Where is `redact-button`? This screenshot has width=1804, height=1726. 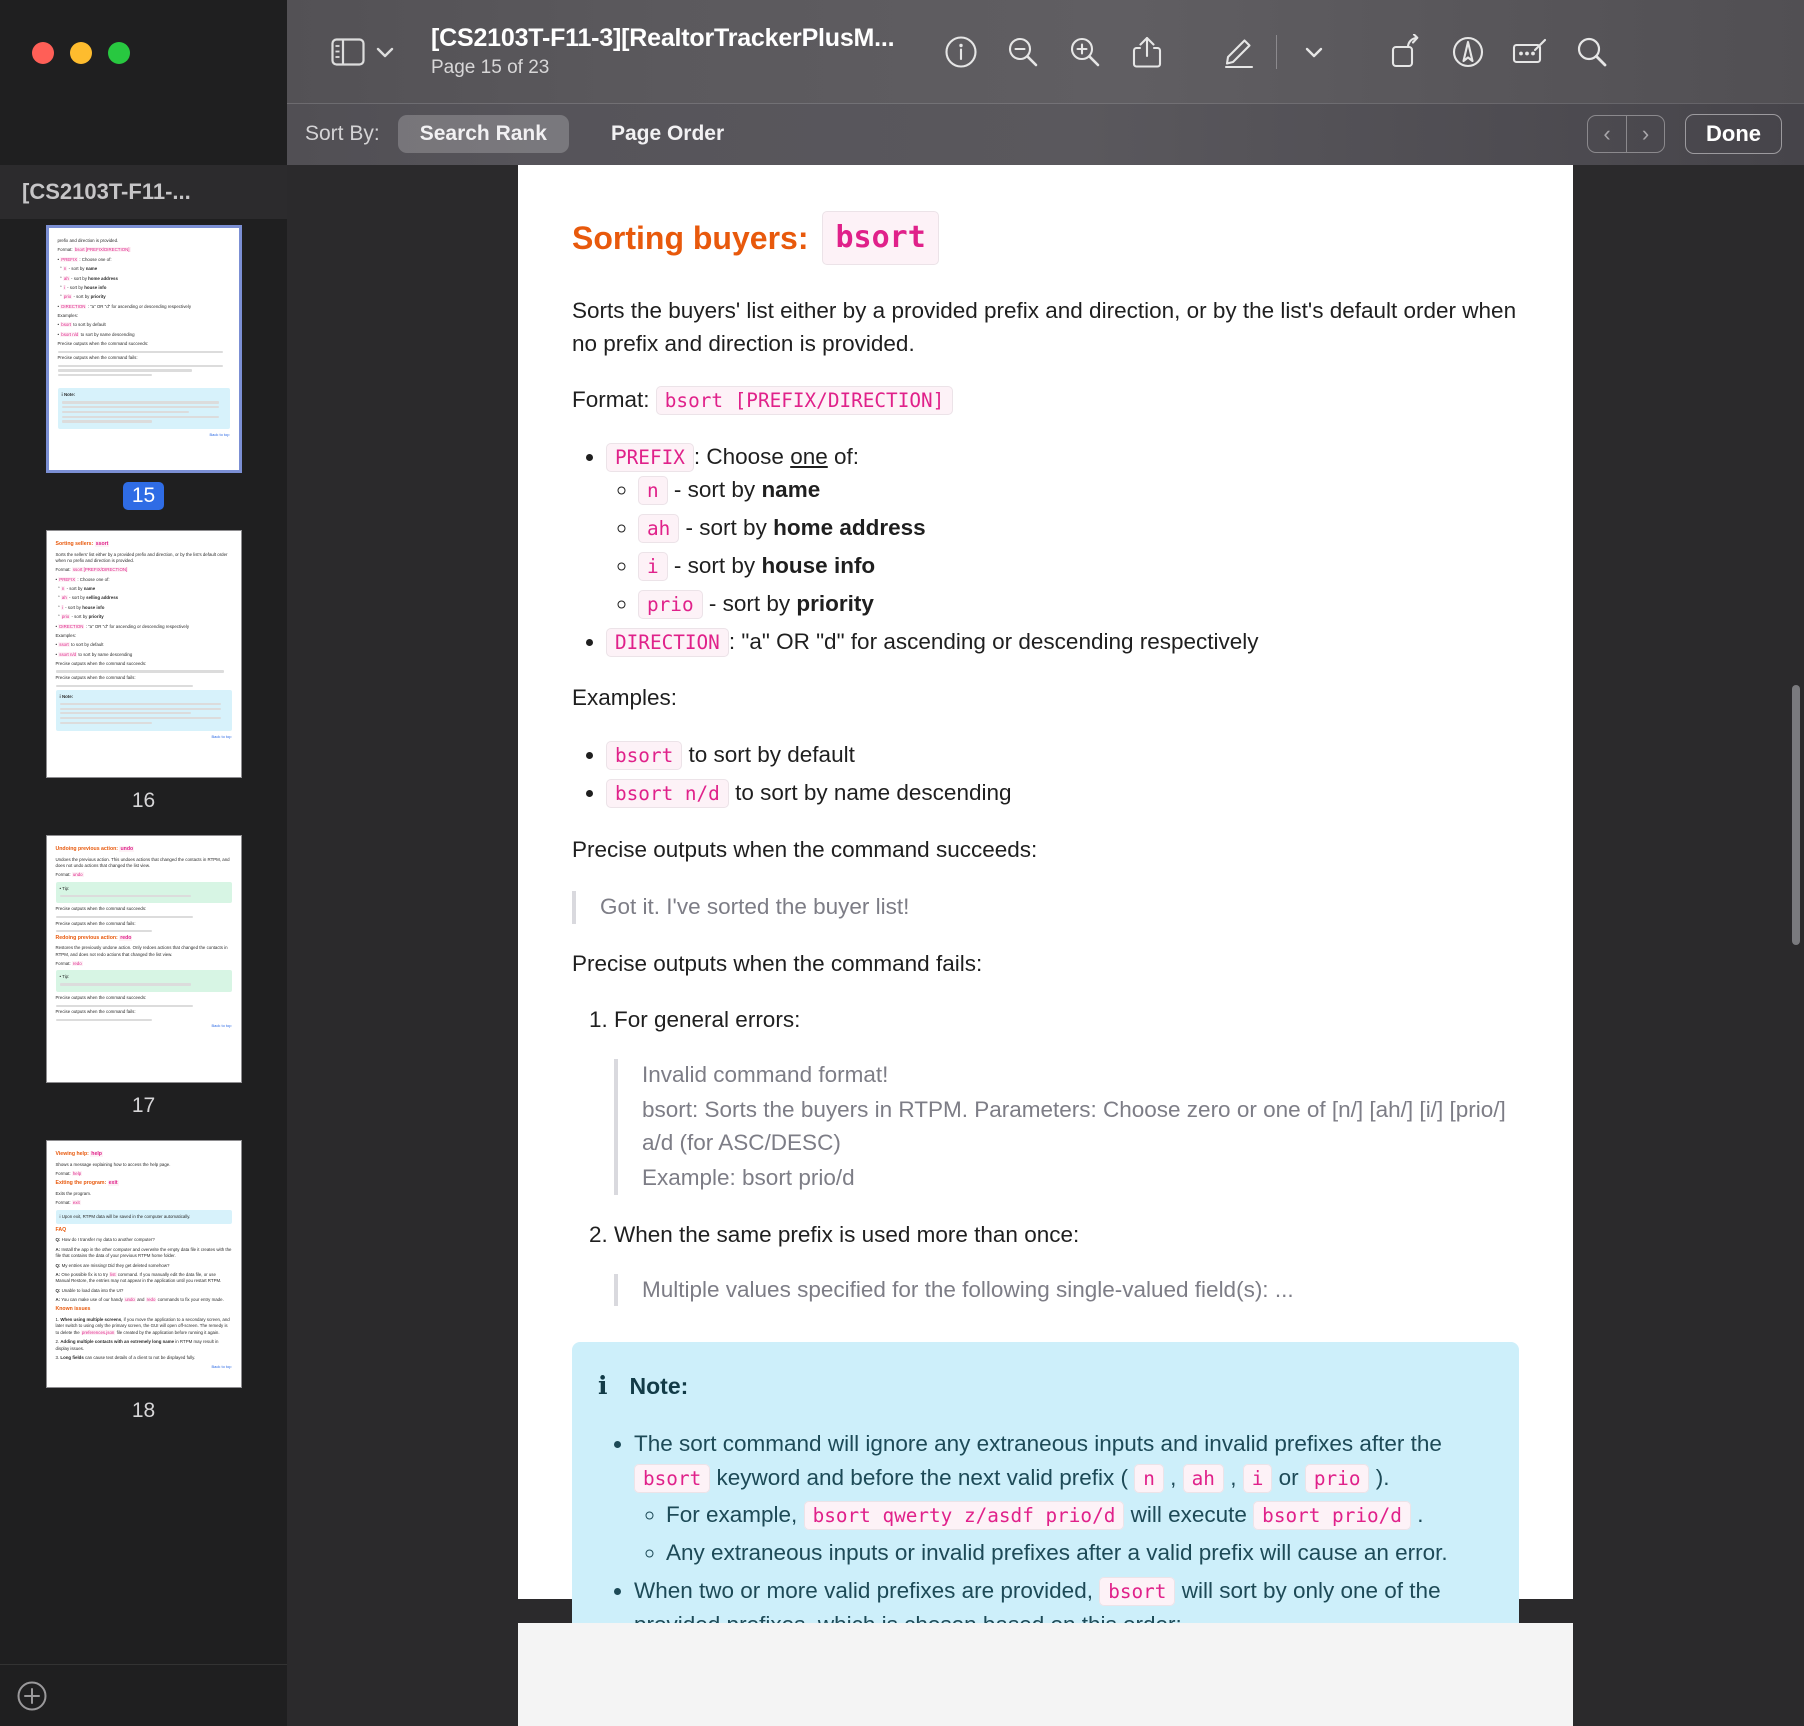 redact-button is located at coordinates (1530, 52).